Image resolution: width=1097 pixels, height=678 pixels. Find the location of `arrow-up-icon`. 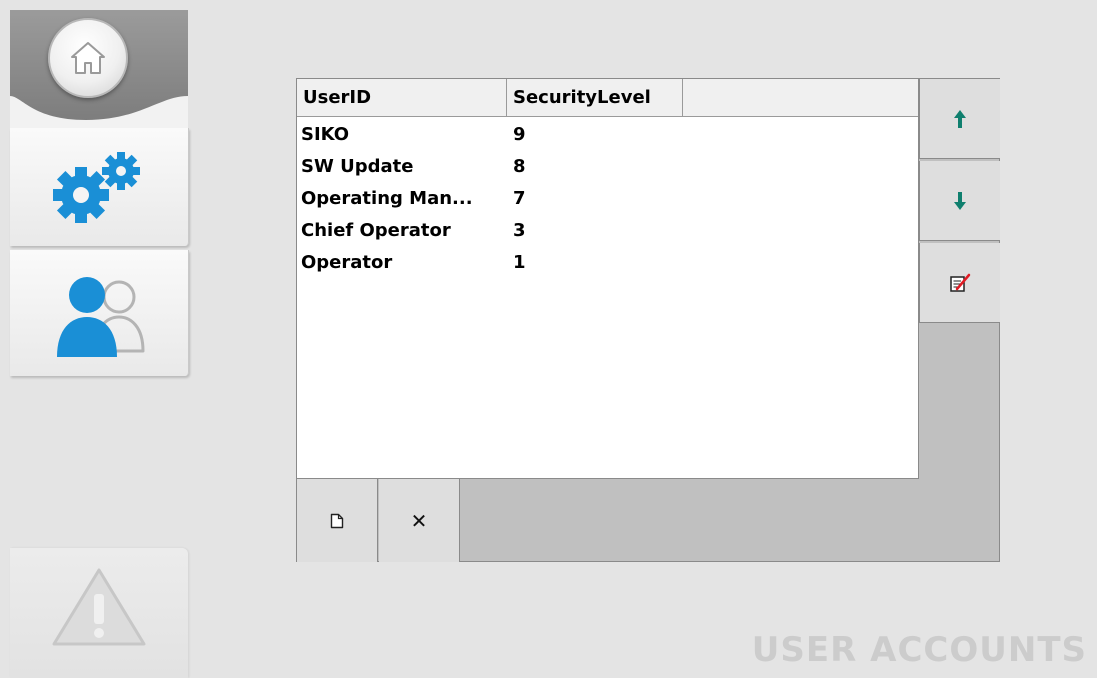

arrow-up-icon is located at coordinates (960, 118).